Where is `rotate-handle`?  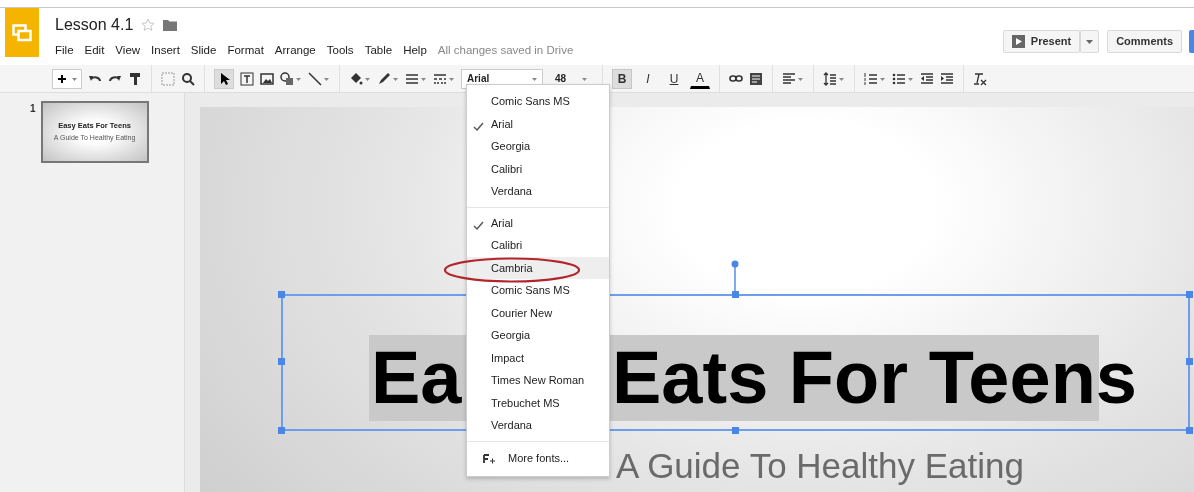 rotate-handle is located at coordinates (735, 276).